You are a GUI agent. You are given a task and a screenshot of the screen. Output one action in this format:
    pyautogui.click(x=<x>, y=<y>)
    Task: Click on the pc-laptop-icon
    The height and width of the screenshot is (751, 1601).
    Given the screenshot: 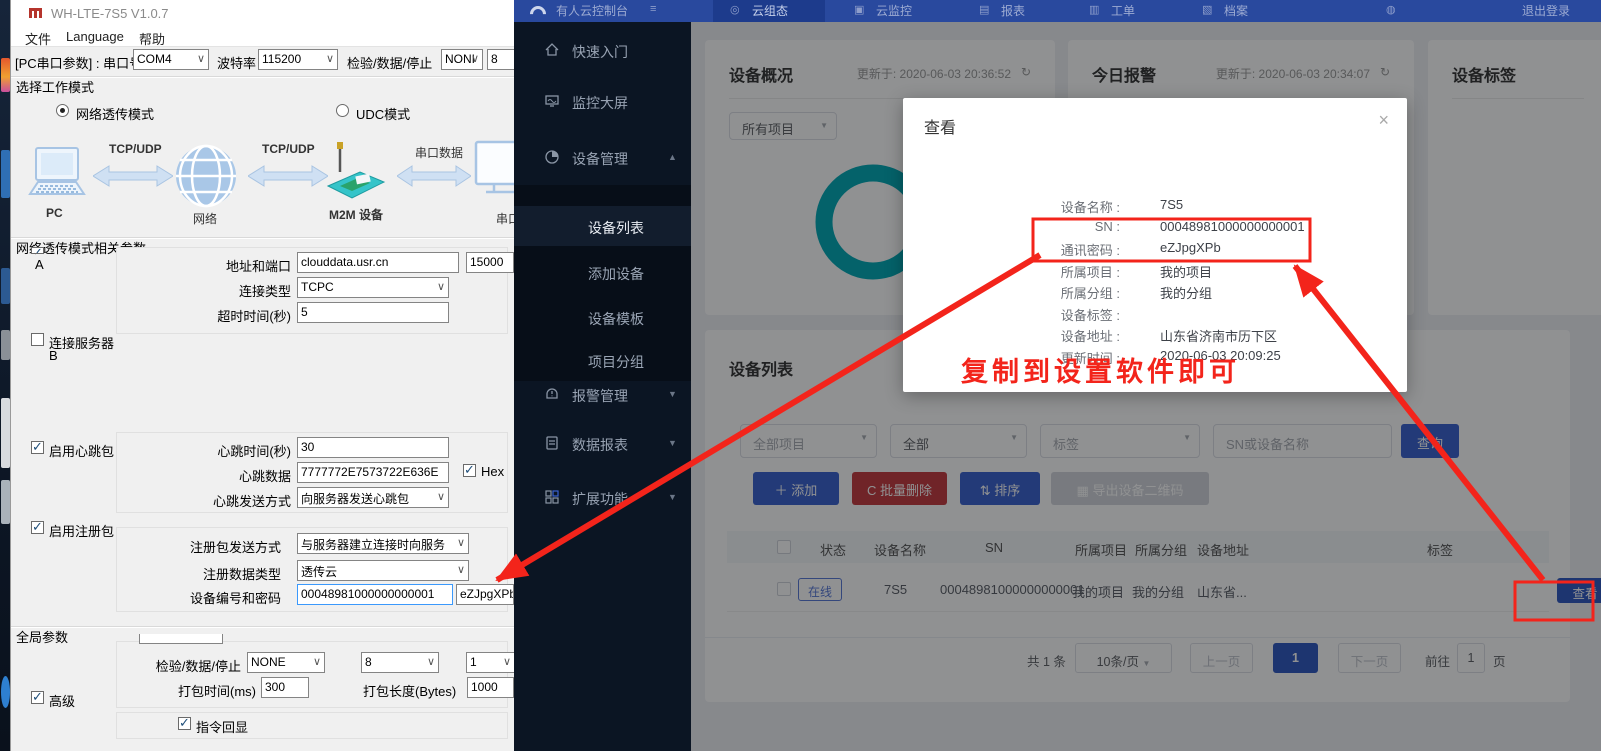 What is the action you would take?
    pyautogui.click(x=57, y=171)
    